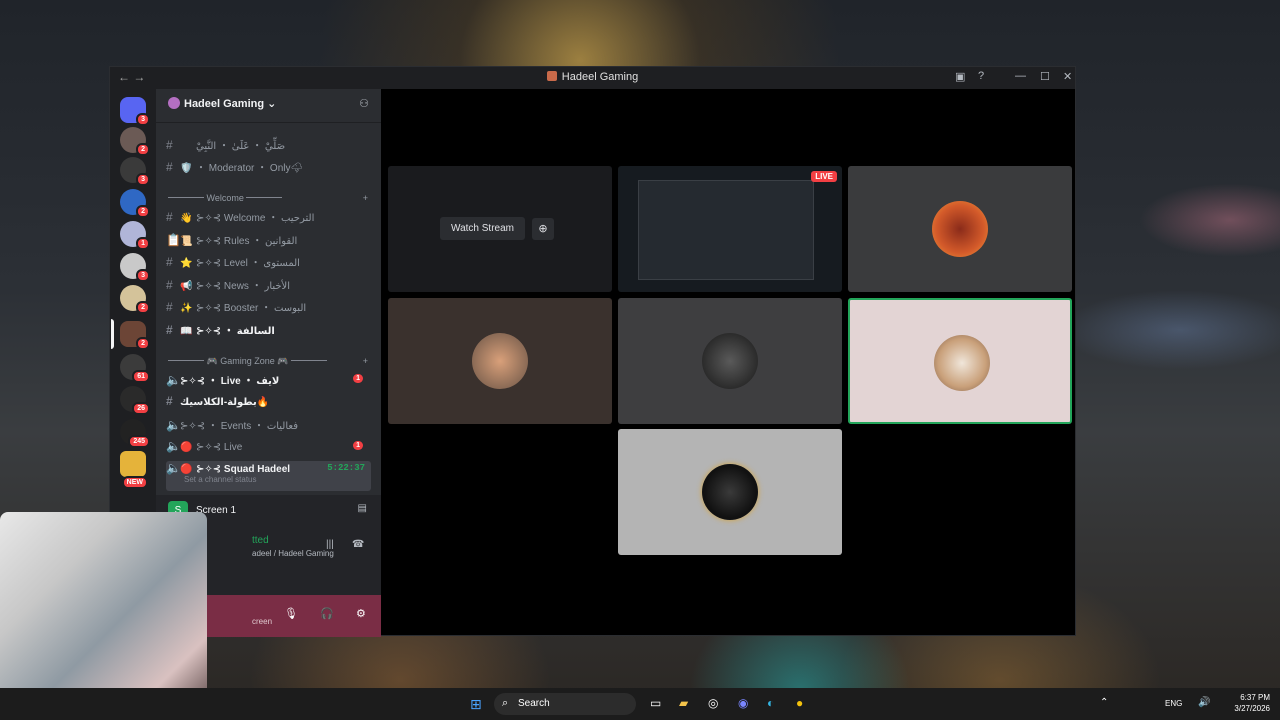 The height and width of the screenshot is (720, 1280). What do you see at coordinates (268, 242) in the screenshot?
I see `channel-item: 📋📜 ⊱✧⊰ Rules ・ القوانين` at bounding box center [268, 242].